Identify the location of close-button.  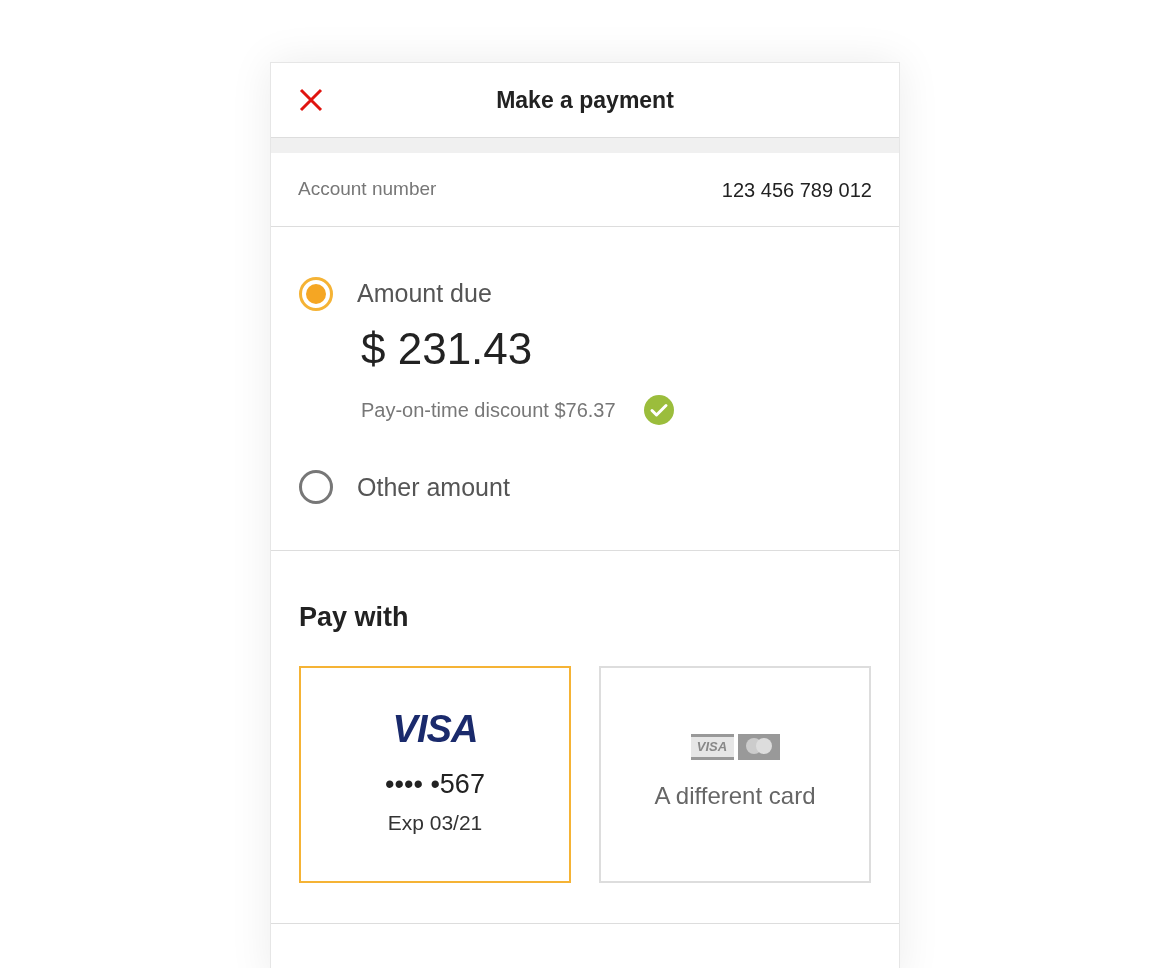
(311, 100).